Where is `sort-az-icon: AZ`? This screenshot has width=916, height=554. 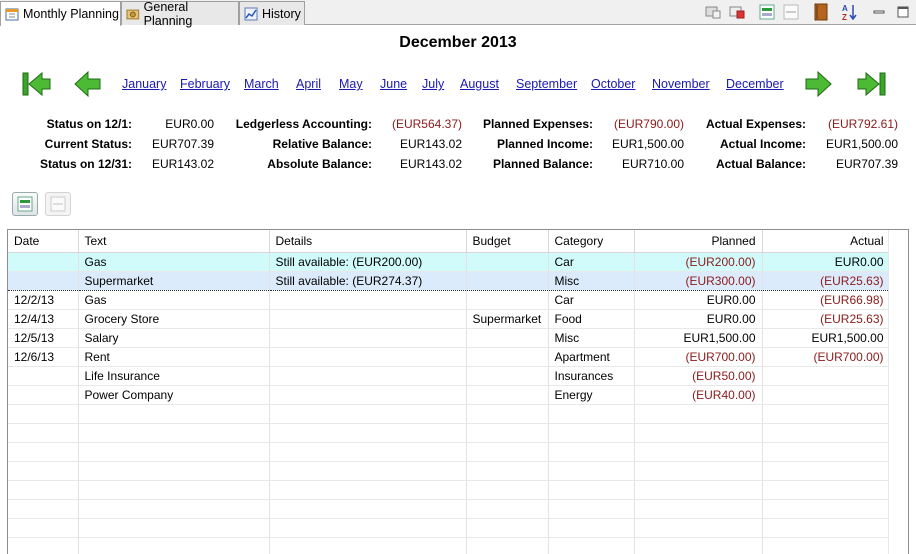
sort-az-icon: AZ is located at coordinates (849, 12).